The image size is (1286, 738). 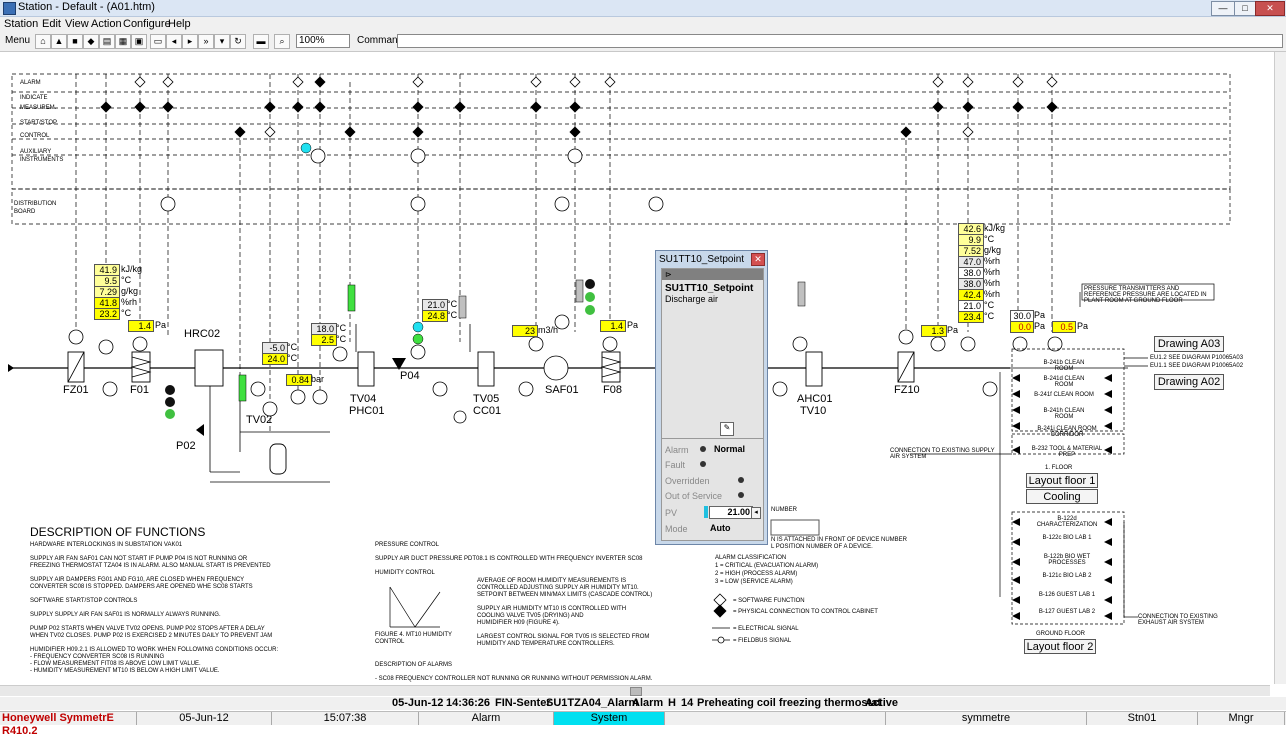 What do you see at coordinates (971, 317) in the screenshot?
I see `value-supply-temp2: 23.4` at bounding box center [971, 317].